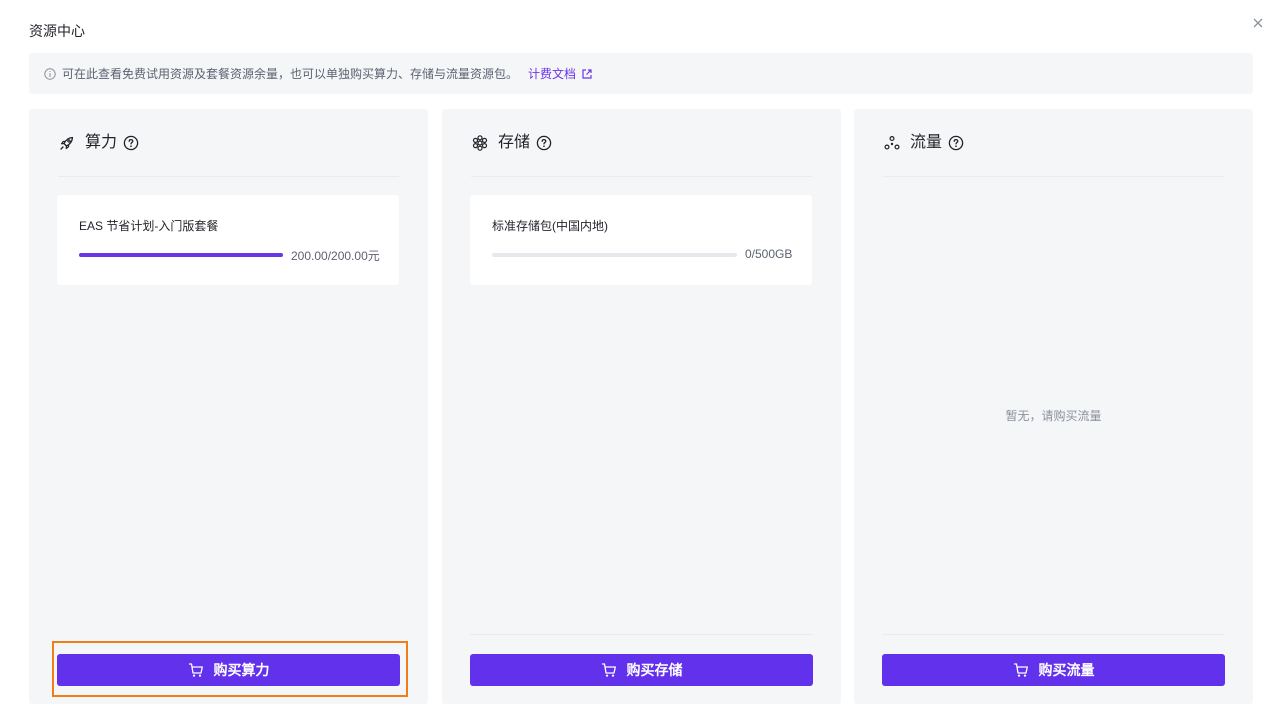 The image size is (1276, 713). I want to click on notice-text: 可在此查看免费试用资源及套餐资源余量，也可以单独购买算力、存储与流量资源包。, so click(290, 74).